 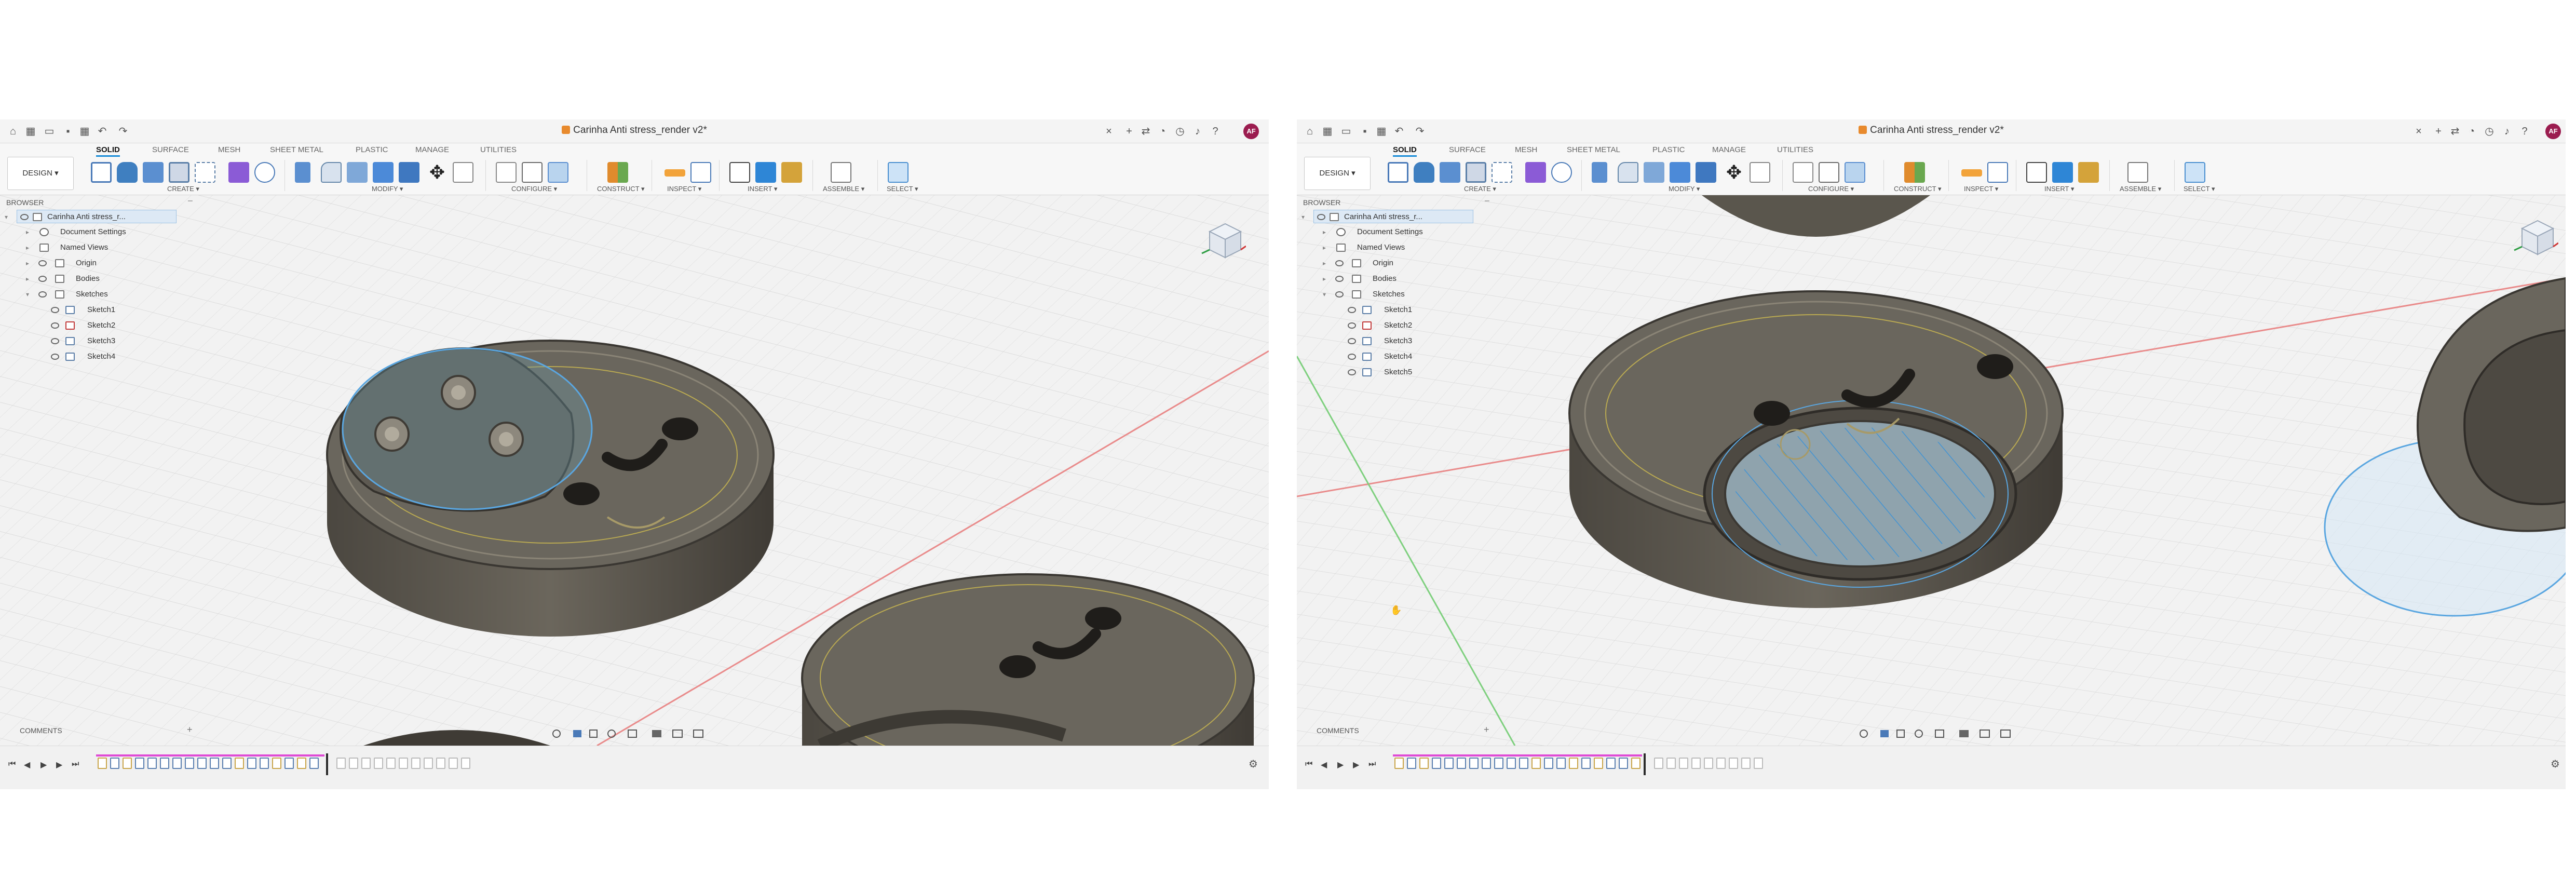 I want to click on extensions-icon: ⇄, so click(x=1145, y=131).